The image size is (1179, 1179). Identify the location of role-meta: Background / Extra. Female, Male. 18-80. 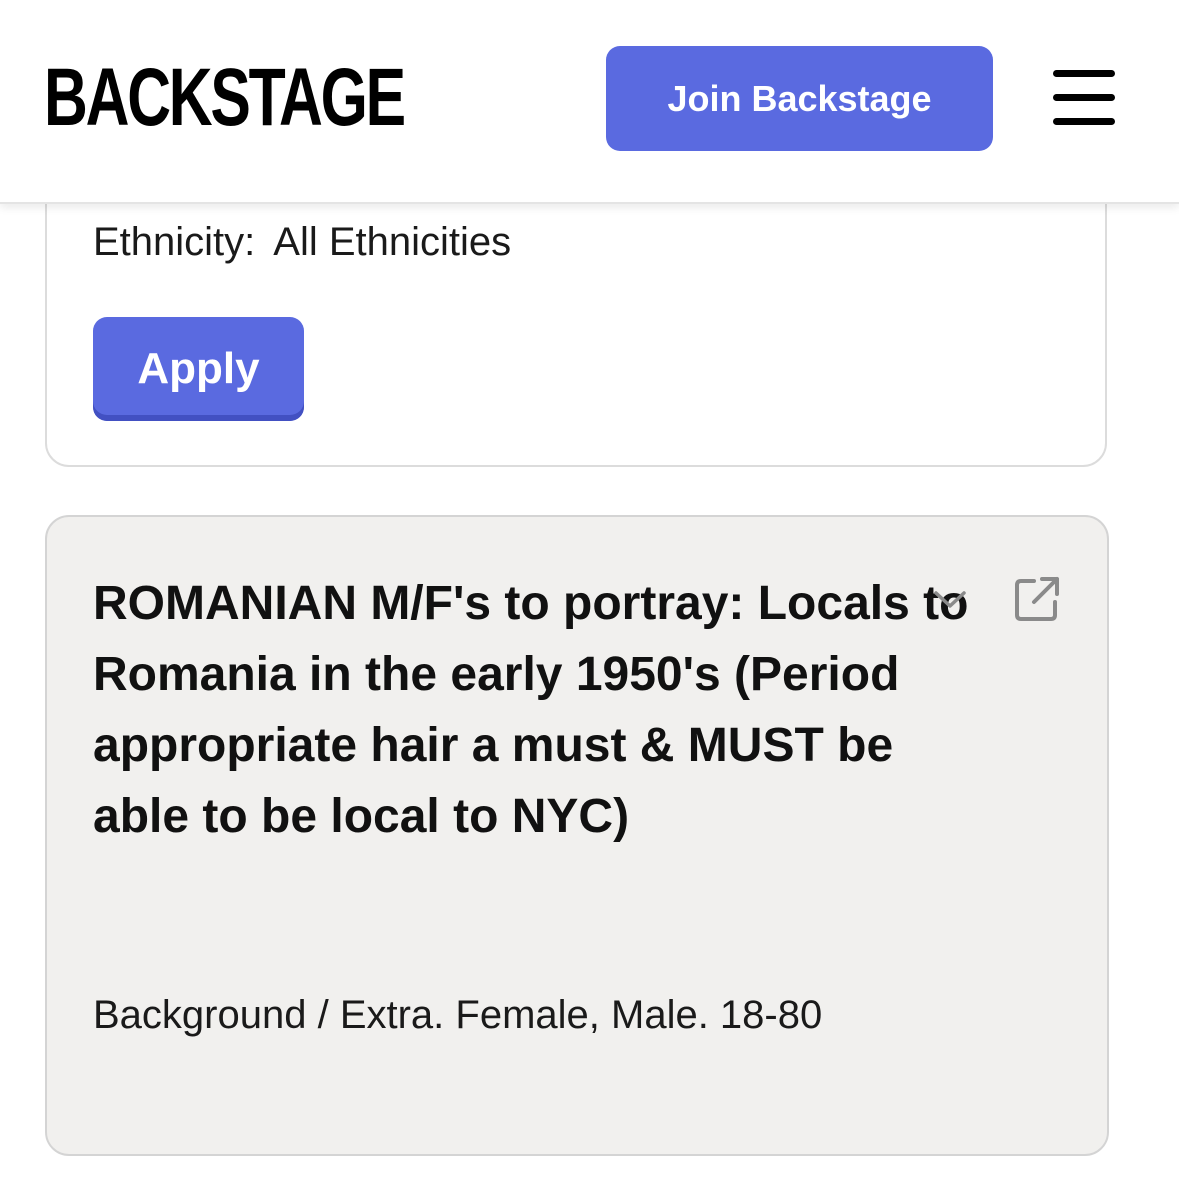
(458, 1015).